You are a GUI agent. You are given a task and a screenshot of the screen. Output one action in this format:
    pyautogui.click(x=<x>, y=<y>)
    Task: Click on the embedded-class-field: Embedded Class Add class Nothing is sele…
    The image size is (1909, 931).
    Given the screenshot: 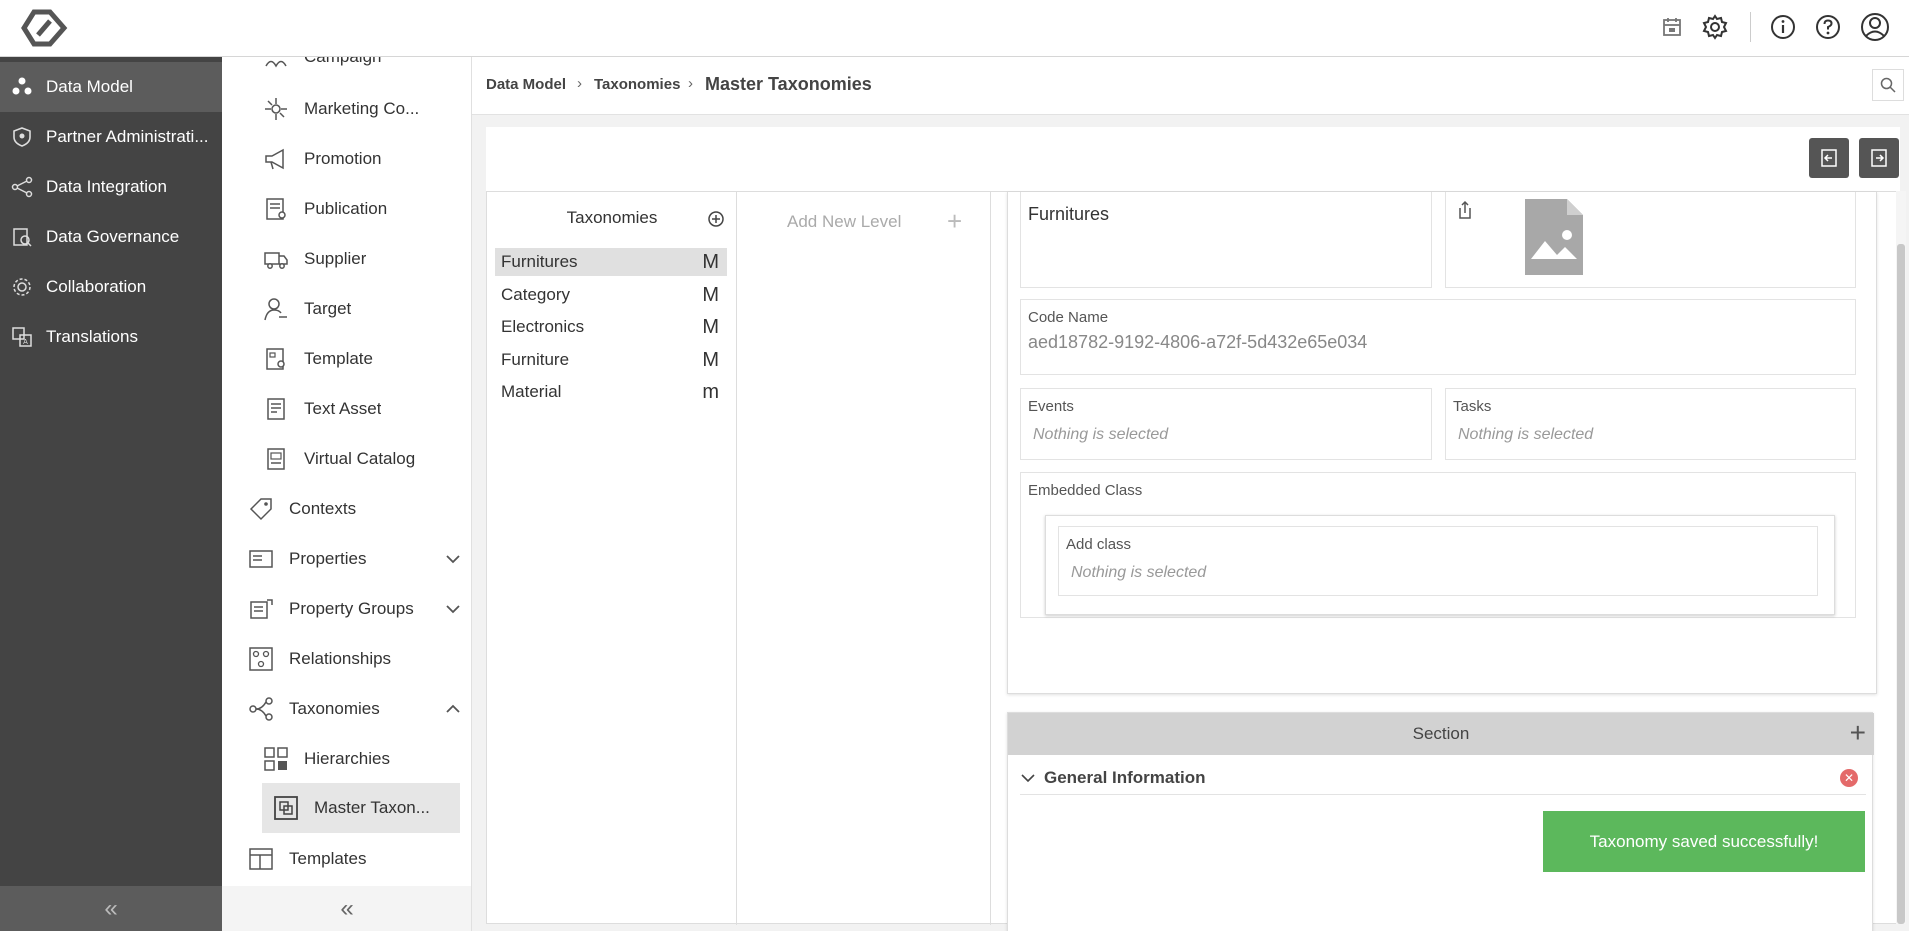 What is the action you would take?
    pyautogui.click(x=1438, y=545)
    